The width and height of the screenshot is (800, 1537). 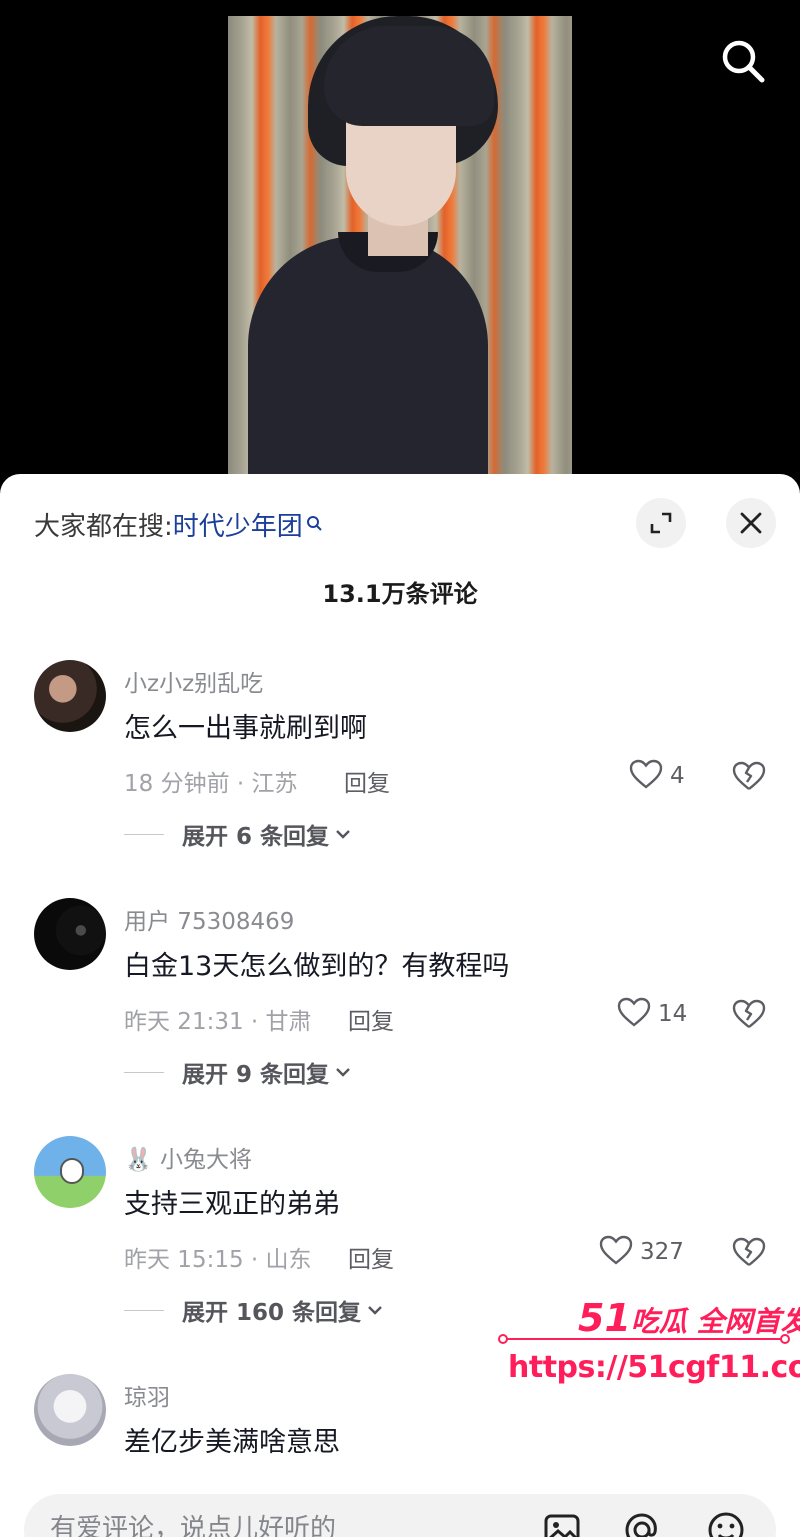 What do you see at coordinates (193, 681) in the screenshot?
I see `comment-username: 小z小z别乱吃` at bounding box center [193, 681].